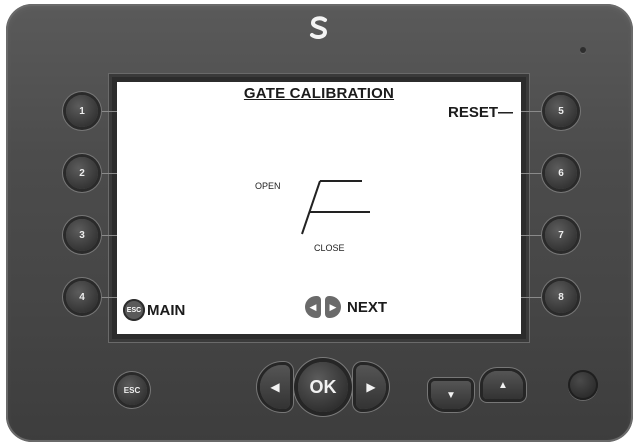 The image size is (639, 445). Describe the element at coordinates (166, 310) in the screenshot. I see `main-label: MAIN` at that location.